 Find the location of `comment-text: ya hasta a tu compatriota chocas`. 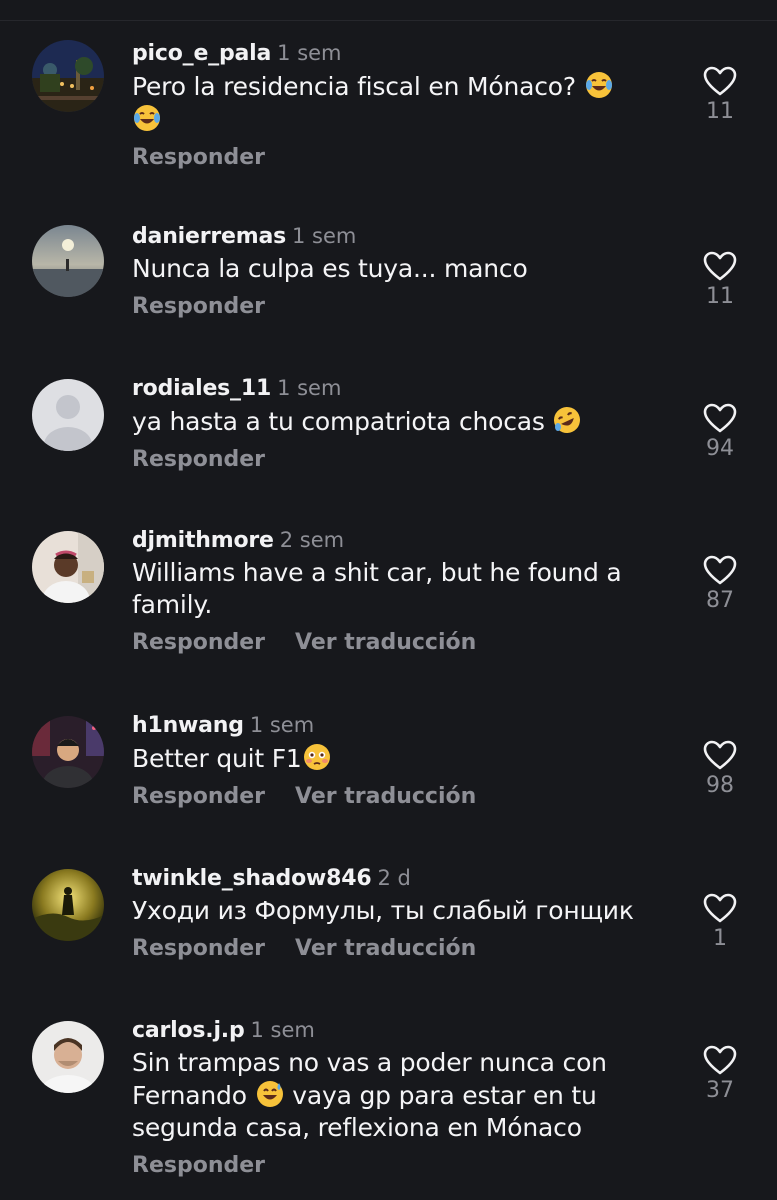

comment-text: ya hasta a tu compatriota chocas is located at coordinates (402, 421).